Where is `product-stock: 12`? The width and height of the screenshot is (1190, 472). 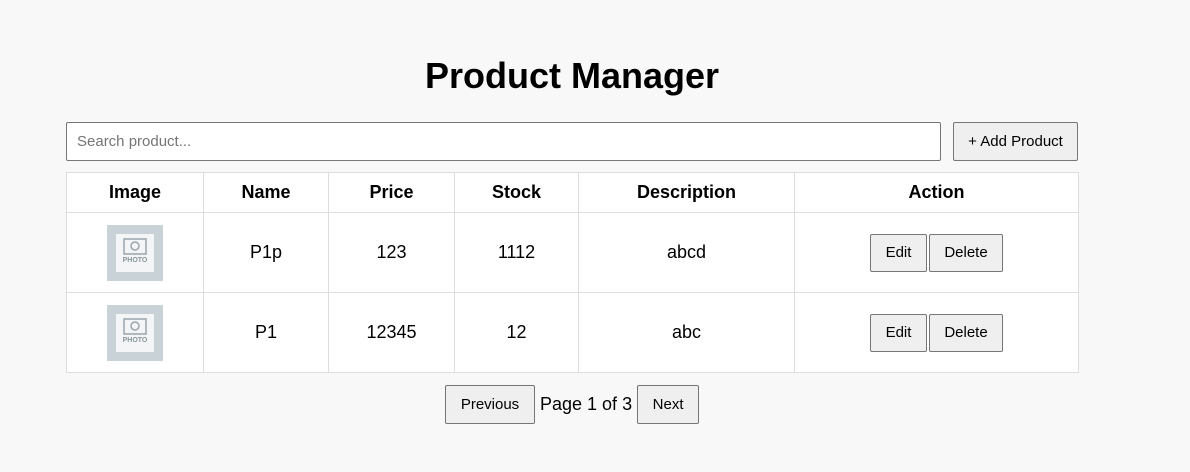 product-stock: 12 is located at coordinates (516, 332).